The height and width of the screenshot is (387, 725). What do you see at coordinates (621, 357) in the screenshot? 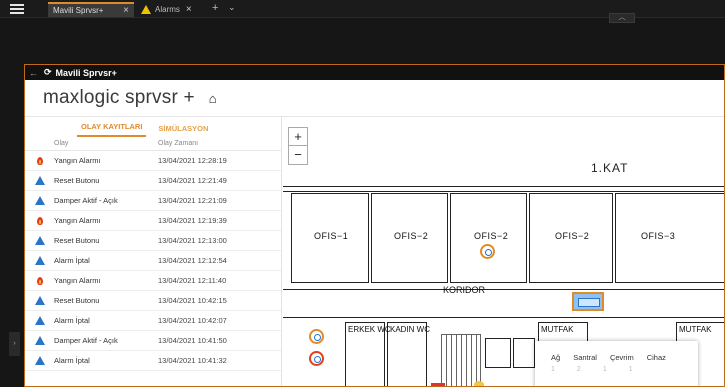
I see `popup-header: Çevrim` at bounding box center [621, 357].